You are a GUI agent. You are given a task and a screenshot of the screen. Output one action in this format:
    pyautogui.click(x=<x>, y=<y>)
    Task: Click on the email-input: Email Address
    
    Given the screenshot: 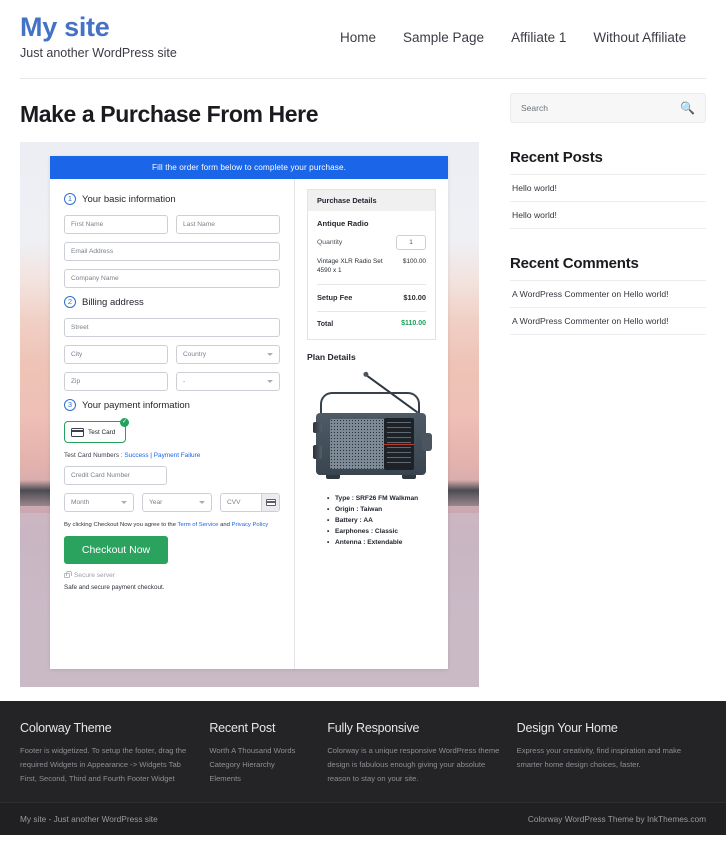 What is the action you would take?
    pyautogui.click(x=172, y=251)
    